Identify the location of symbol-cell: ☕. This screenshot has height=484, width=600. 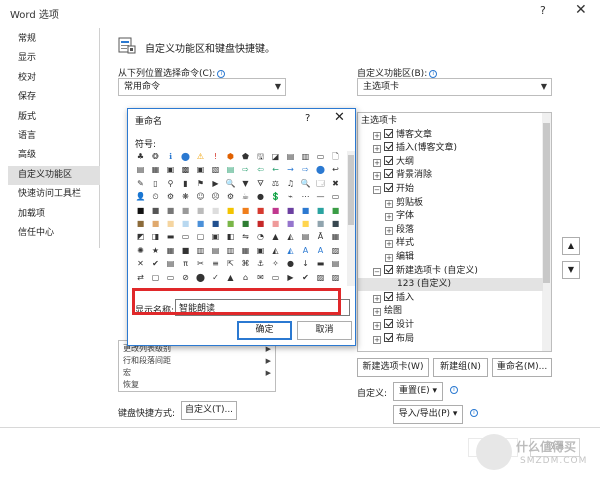
(245, 196).